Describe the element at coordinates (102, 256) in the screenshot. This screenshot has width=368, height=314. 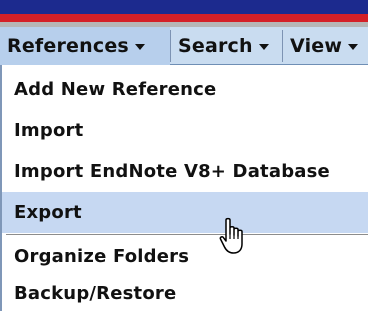
I see `menu-item-label: Organize Folders` at that location.